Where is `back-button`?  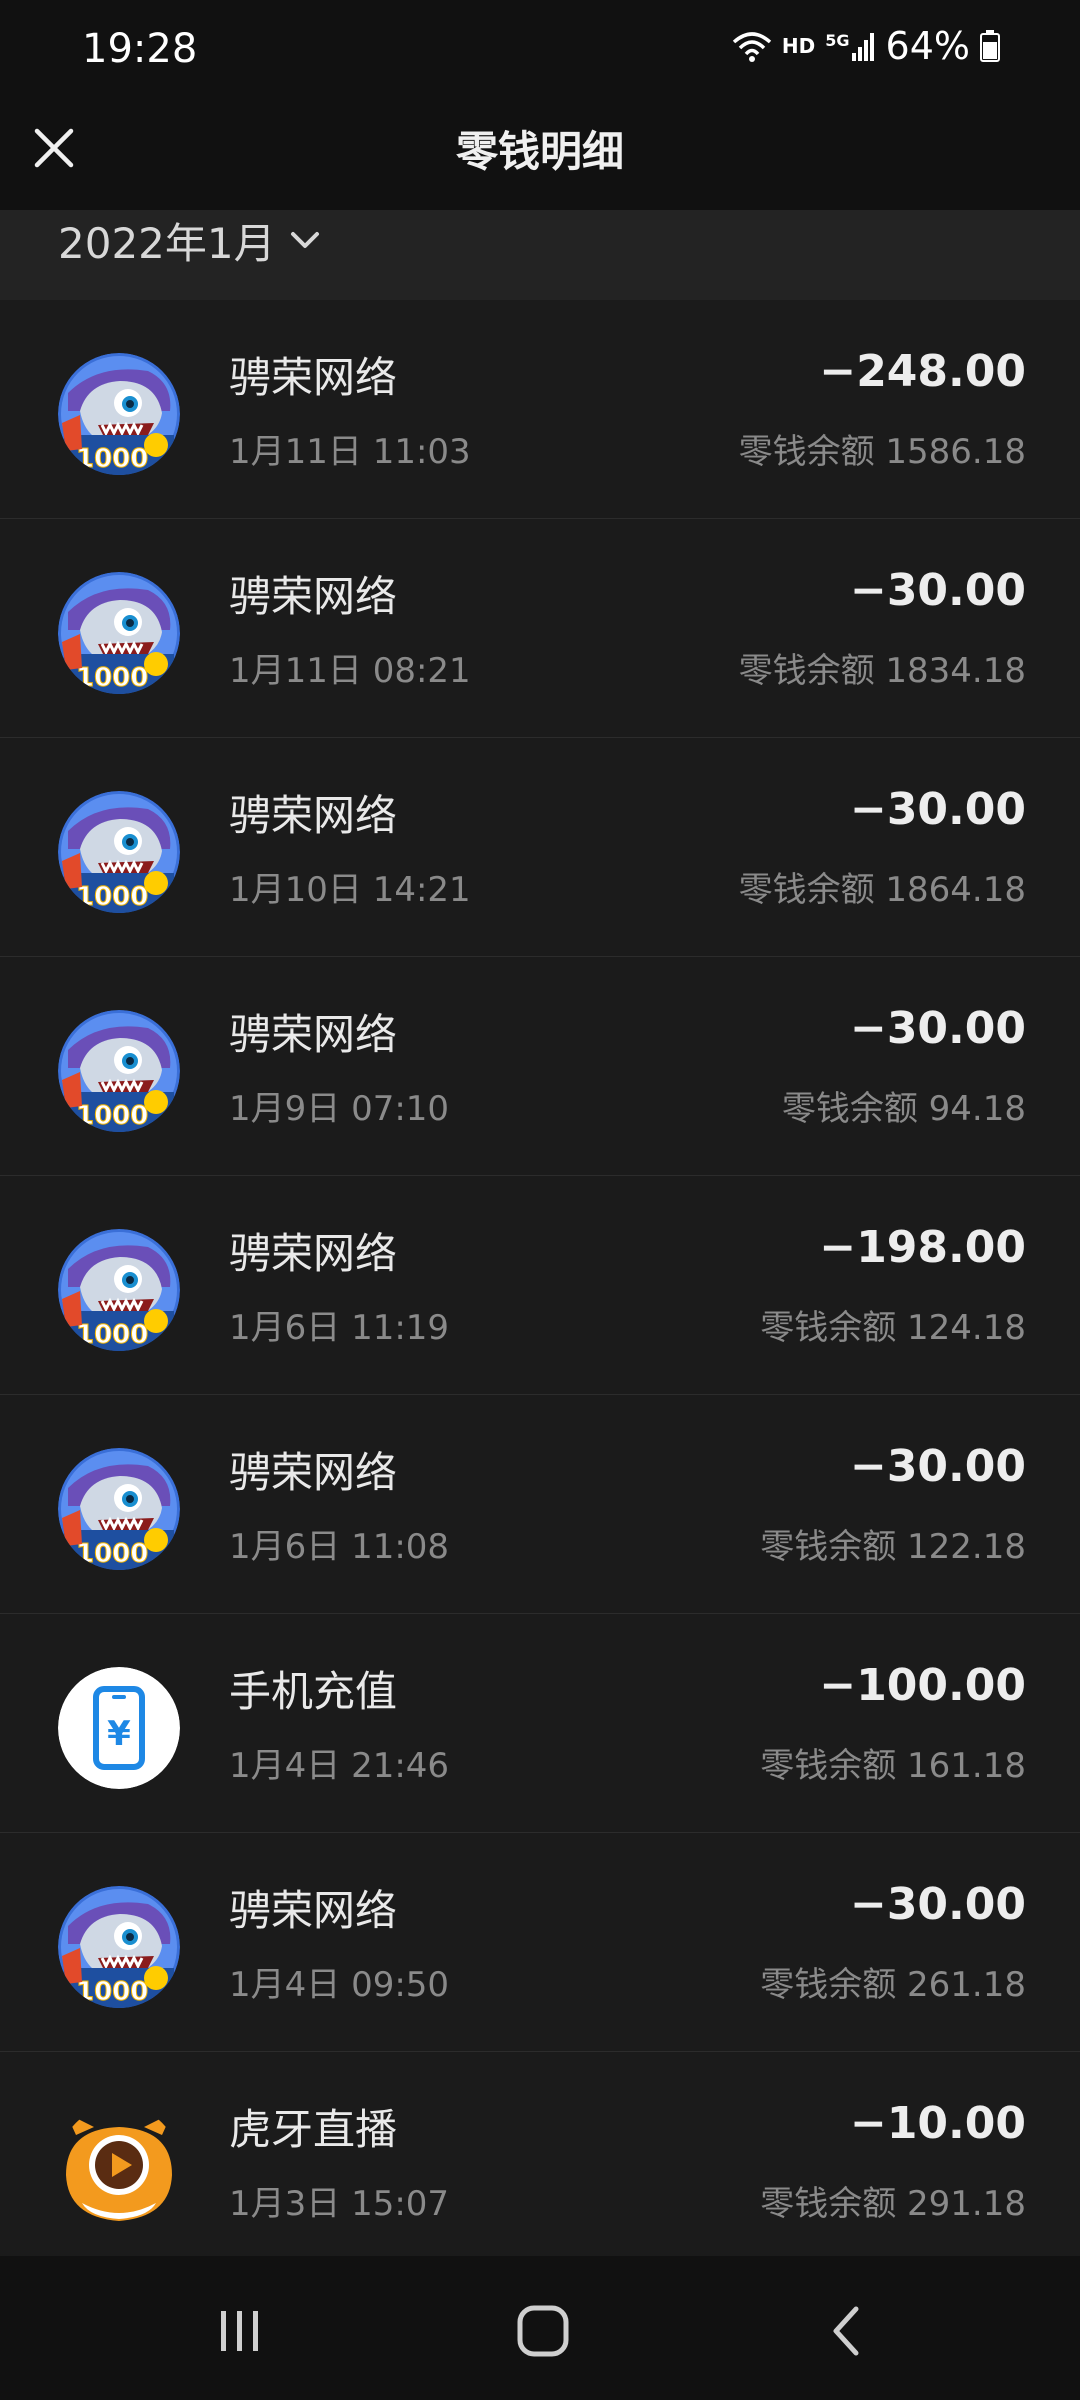
back-button is located at coordinates (846, 2331).